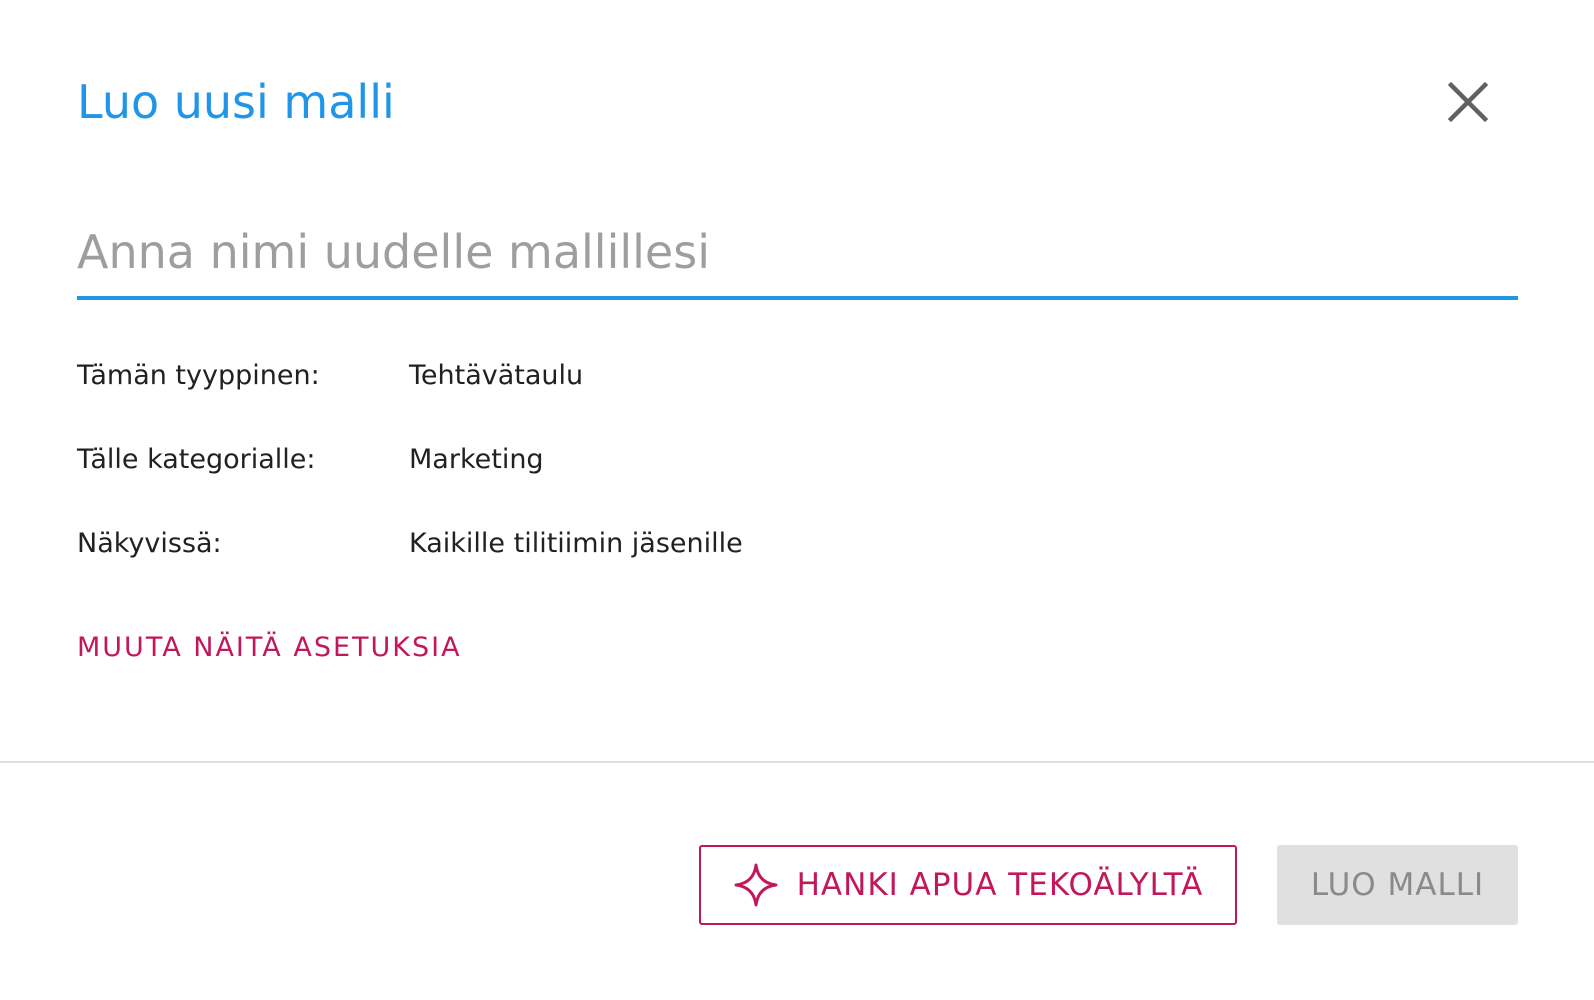  What do you see at coordinates (476, 459) in the screenshot?
I see `setting-value-category: Marketing` at bounding box center [476, 459].